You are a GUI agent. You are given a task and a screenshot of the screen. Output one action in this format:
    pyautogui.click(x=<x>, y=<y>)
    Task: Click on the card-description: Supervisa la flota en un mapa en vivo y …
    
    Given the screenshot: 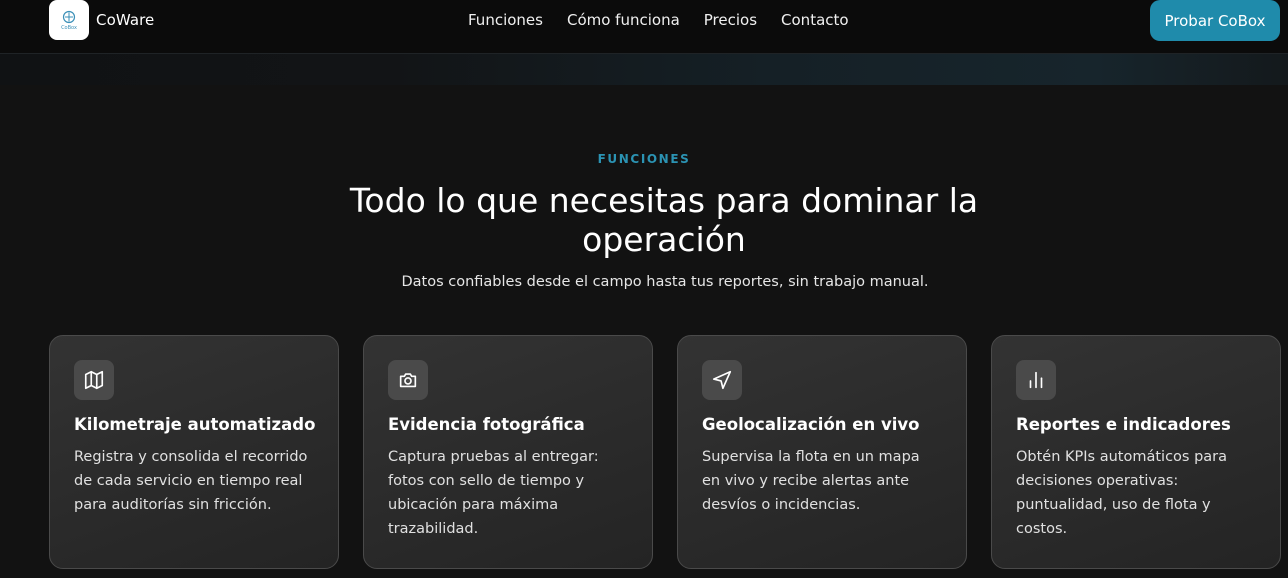 What is the action you would take?
    pyautogui.click(x=811, y=481)
    